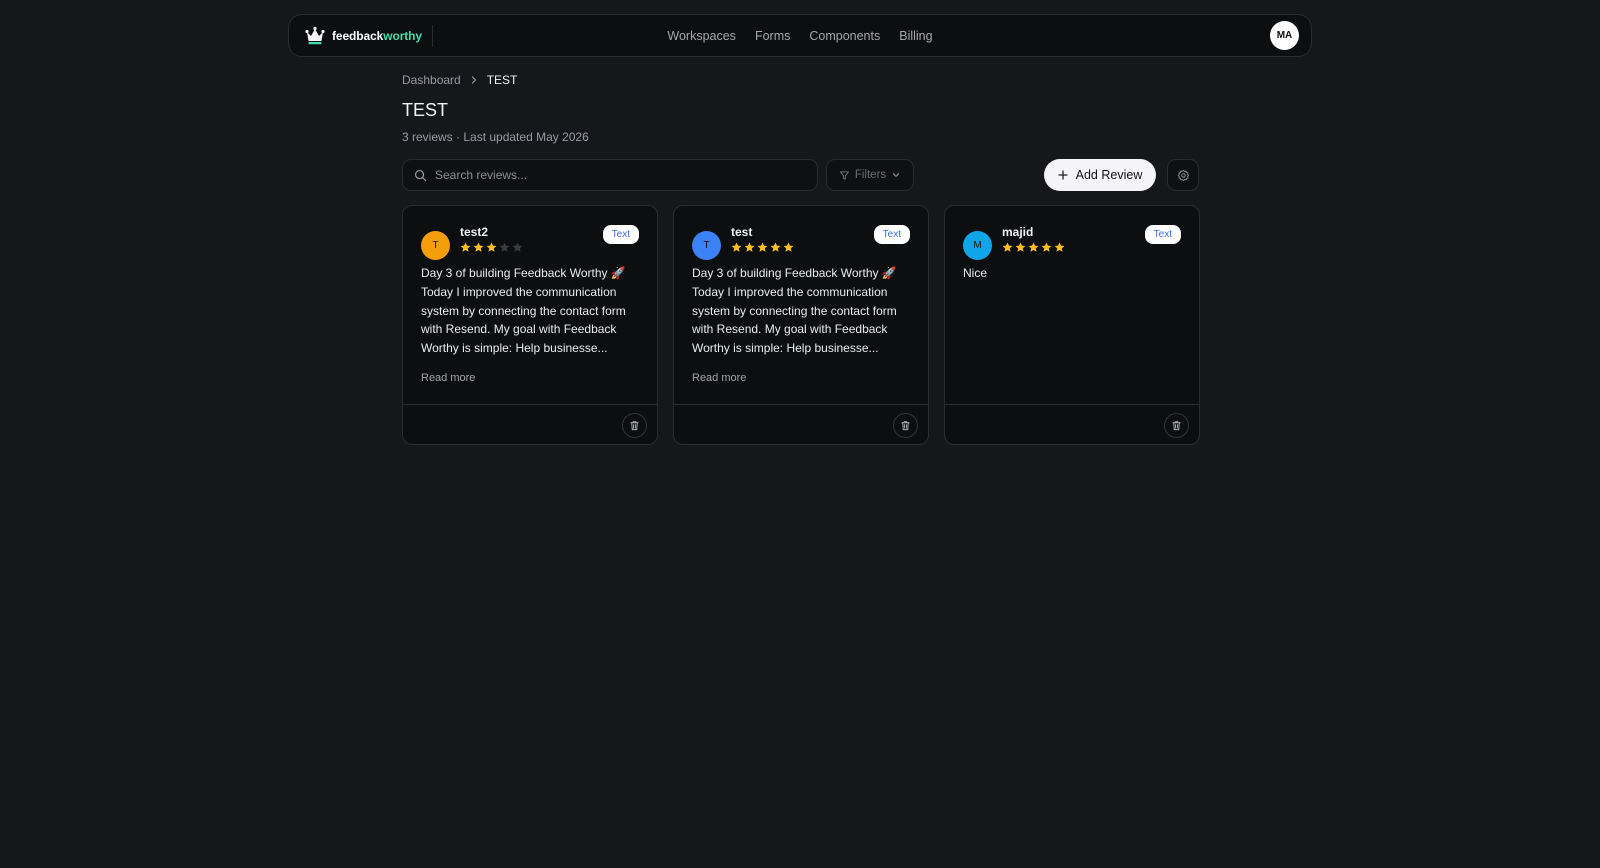  What do you see at coordinates (977, 245) in the screenshot?
I see `reviewer-avatar: M` at bounding box center [977, 245].